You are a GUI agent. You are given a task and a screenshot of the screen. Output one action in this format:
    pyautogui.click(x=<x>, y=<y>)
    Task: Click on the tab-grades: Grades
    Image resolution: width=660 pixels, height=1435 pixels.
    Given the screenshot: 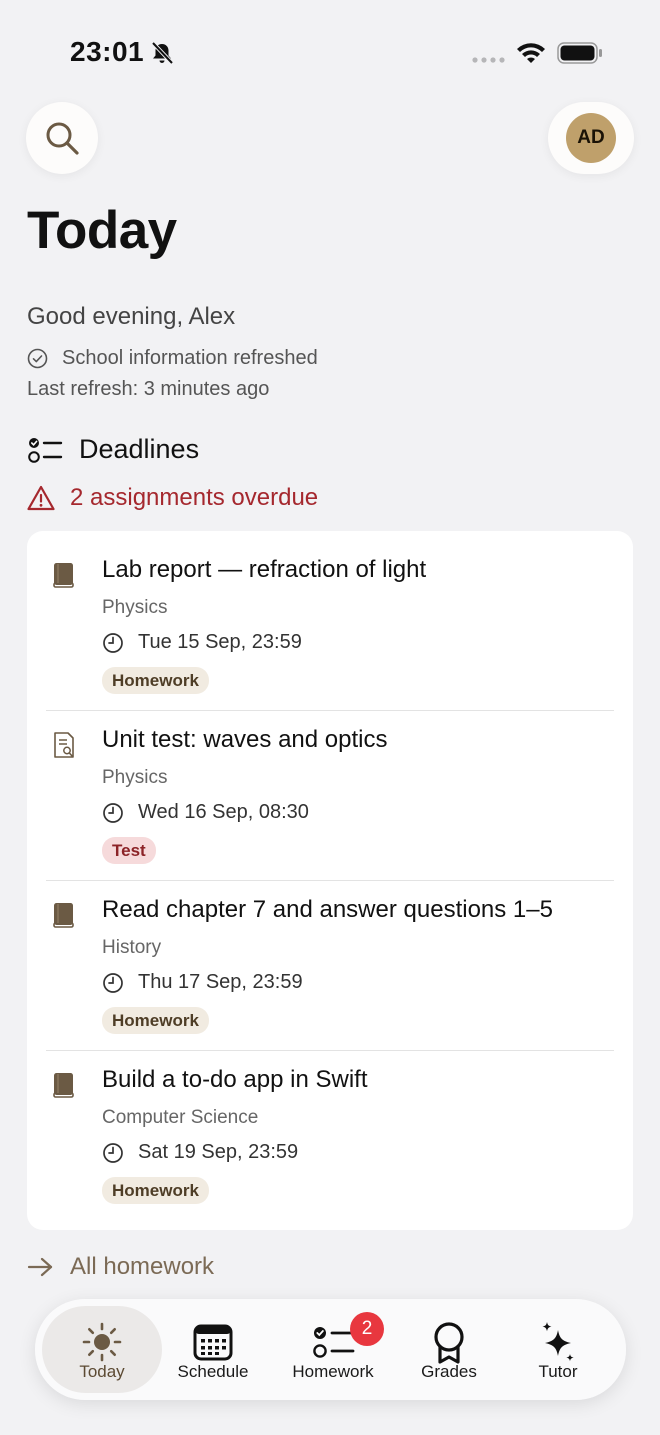 What is the action you would take?
    pyautogui.click(x=449, y=1349)
    